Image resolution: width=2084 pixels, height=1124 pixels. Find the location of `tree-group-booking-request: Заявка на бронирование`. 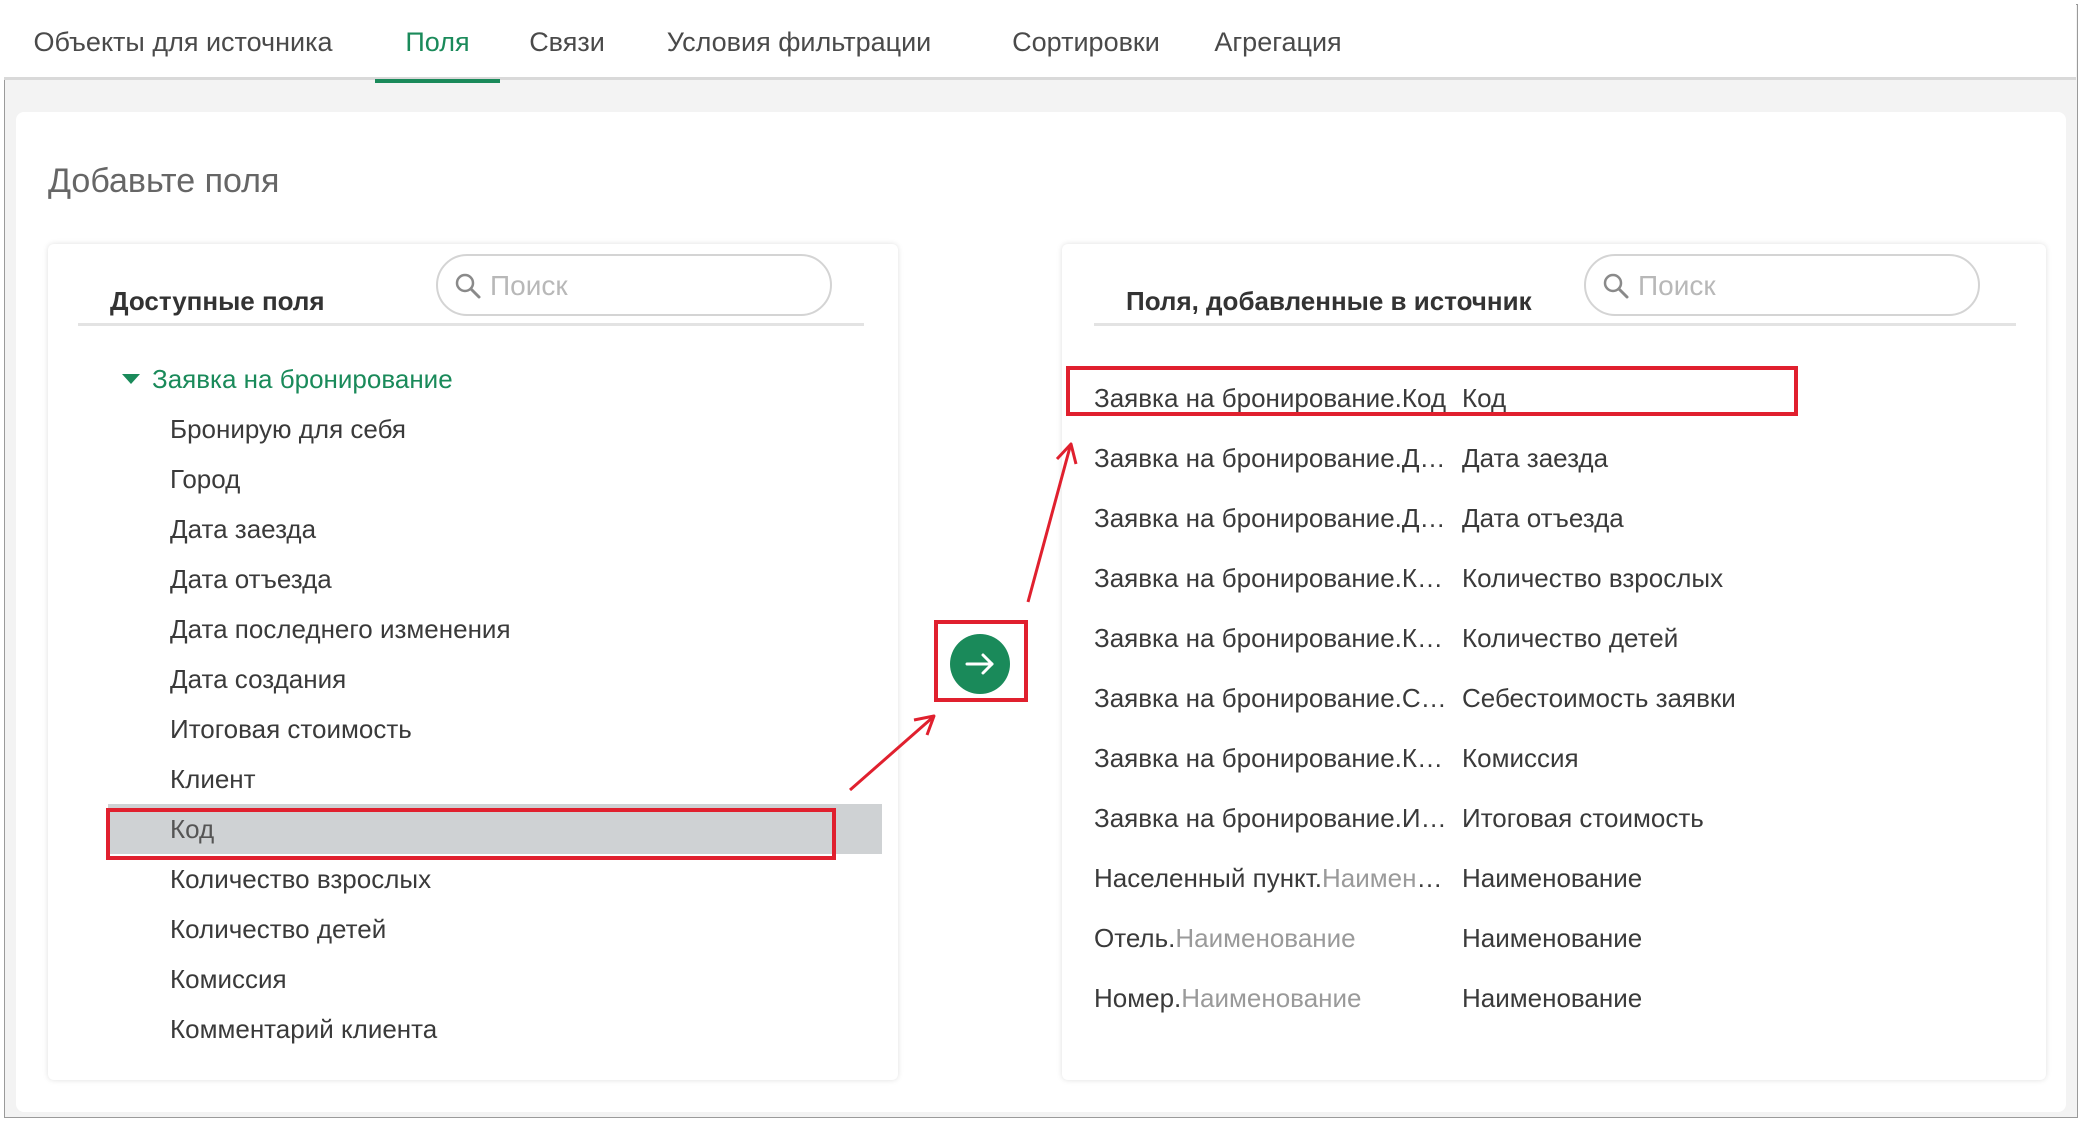

tree-group-booking-request: Заявка на бронирование is located at coordinates (287, 379).